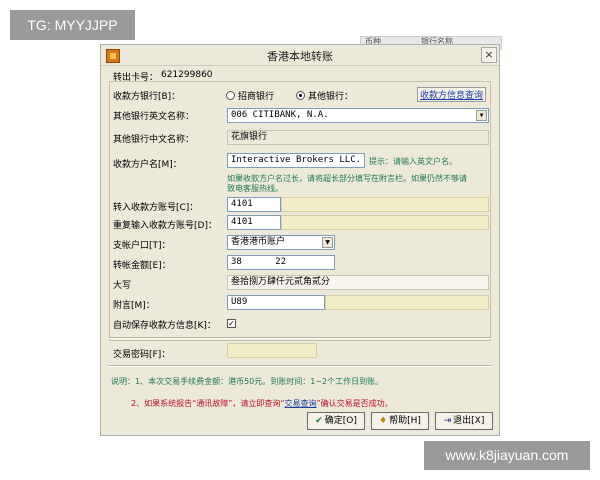 The image size is (600, 480). Describe the element at coordinates (489, 55) in the screenshot. I see `close-button: ×` at that location.